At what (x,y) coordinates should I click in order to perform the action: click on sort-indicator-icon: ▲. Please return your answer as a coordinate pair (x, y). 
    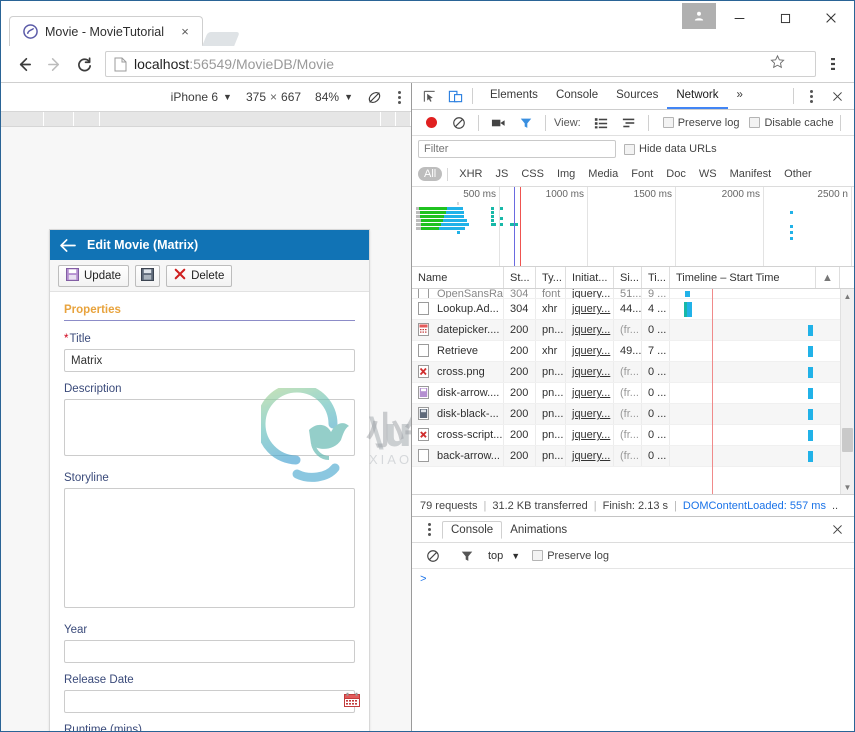
    Looking at the image, I should click on (828, 277).